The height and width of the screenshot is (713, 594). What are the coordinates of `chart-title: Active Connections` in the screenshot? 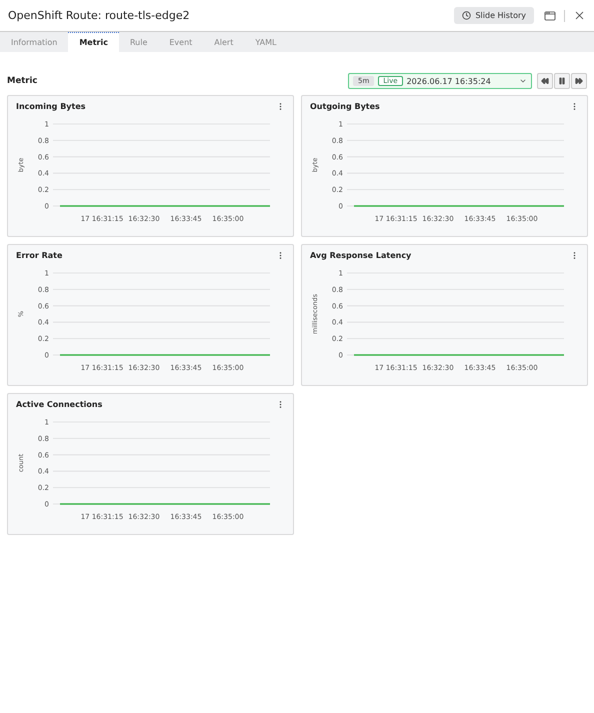 It's located at (59, 404).